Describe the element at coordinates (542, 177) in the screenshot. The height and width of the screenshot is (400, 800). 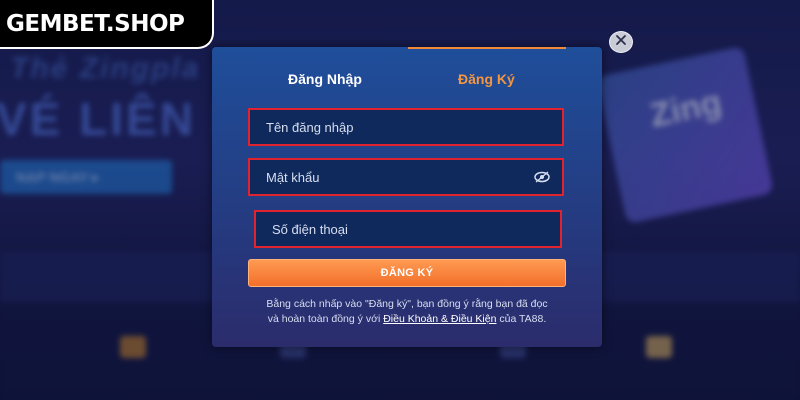
I see `eye-icon` at that location.